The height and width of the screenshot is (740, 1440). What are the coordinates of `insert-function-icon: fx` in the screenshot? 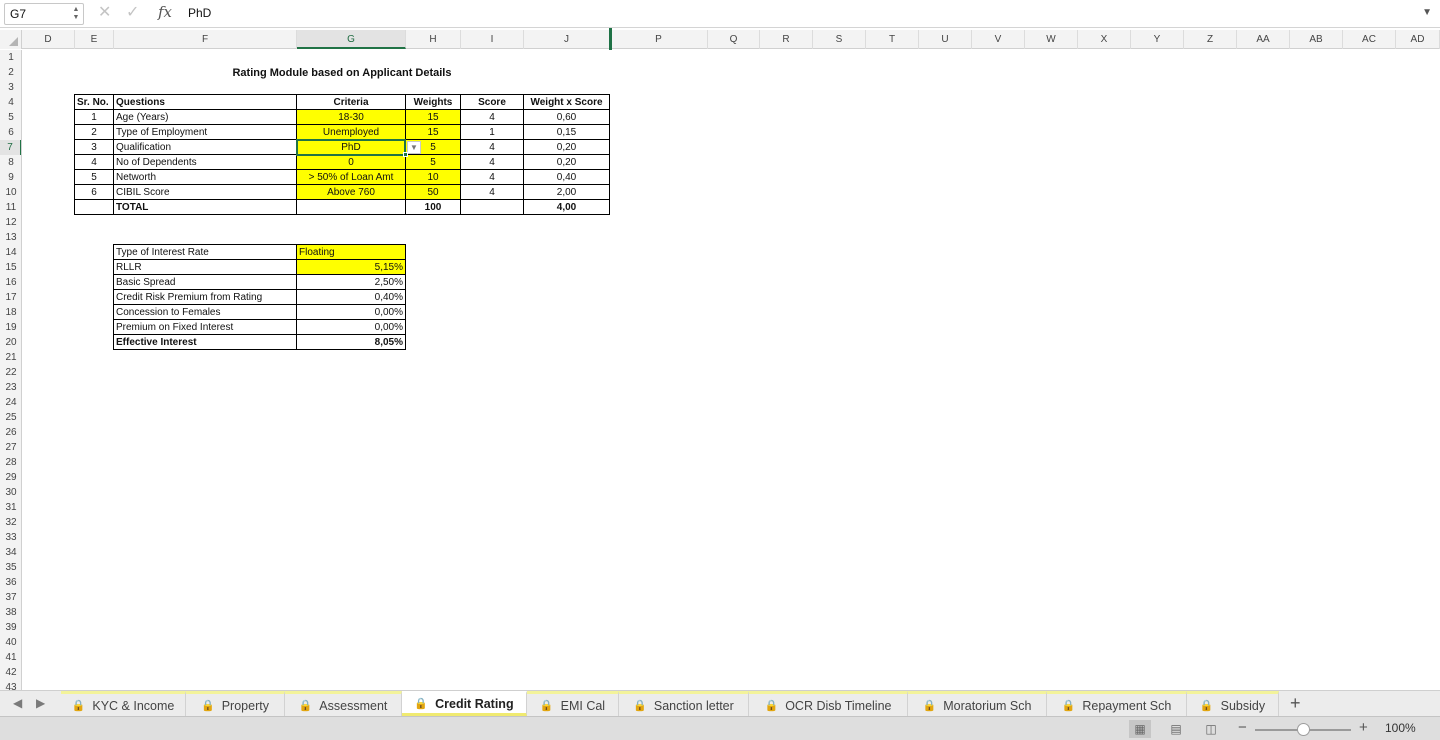 It's located at (165, 12).